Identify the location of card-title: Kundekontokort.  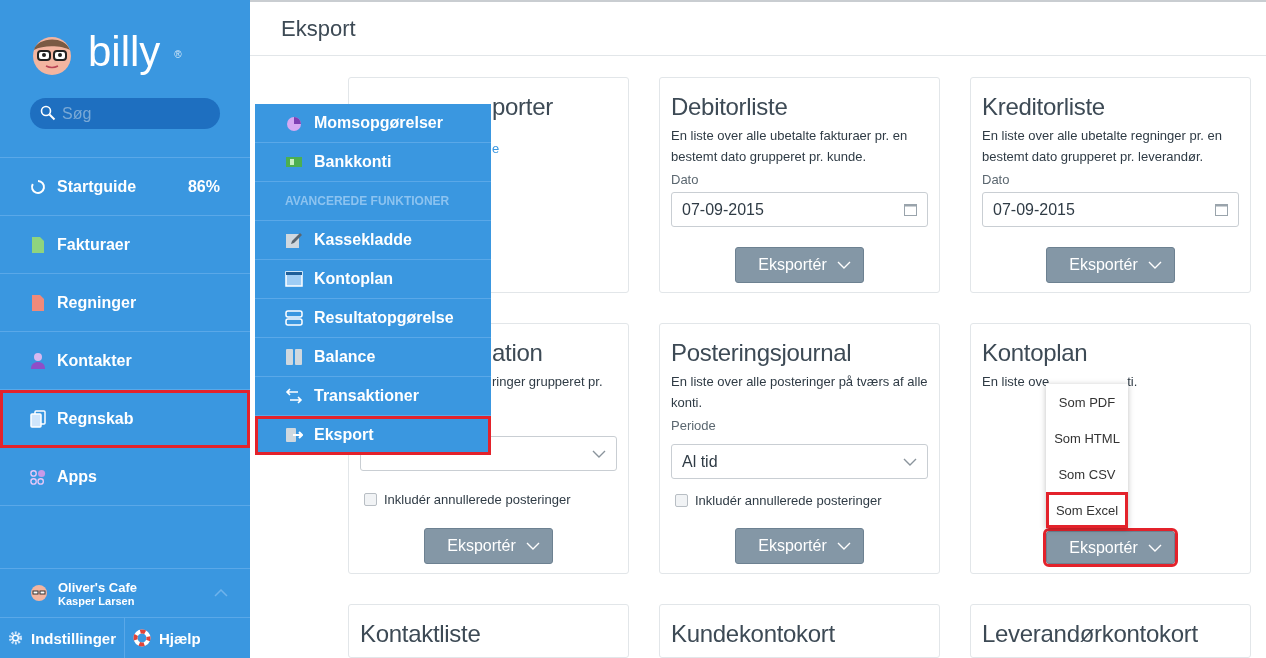
(753, 634).